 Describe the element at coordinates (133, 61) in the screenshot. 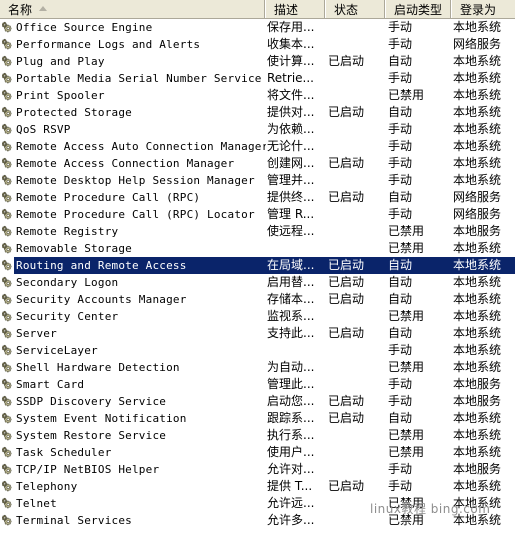

I see `cell-service-name: Plug and Play` at that location.